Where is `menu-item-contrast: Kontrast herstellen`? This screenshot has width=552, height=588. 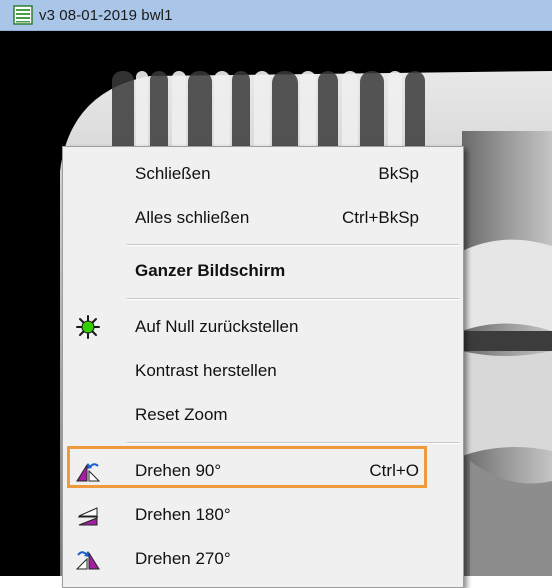 menu-item-contrast: Kontrast herstellen is located at coordinates (263, 371).